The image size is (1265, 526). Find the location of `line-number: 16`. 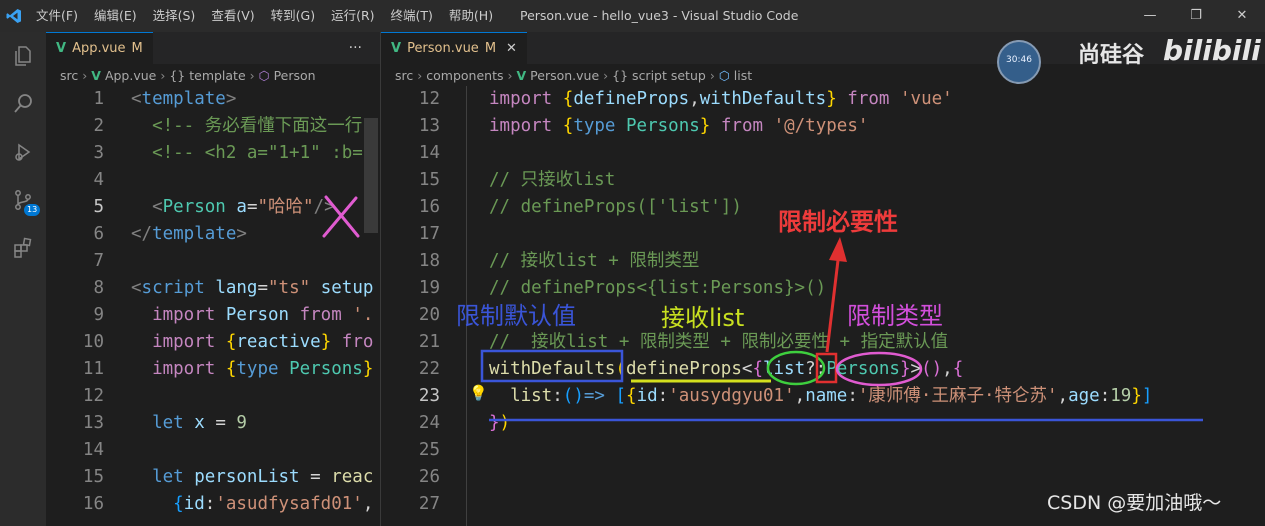

line-number: 16 is located at coordinates (93, 504).